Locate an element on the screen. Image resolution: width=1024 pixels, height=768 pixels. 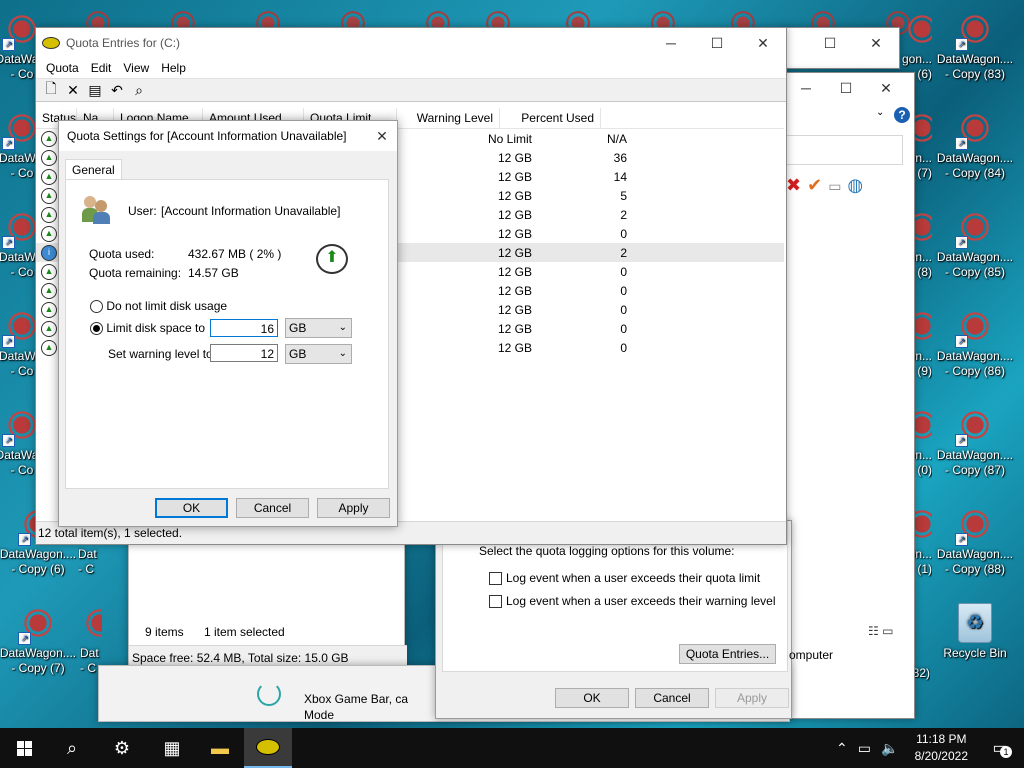
recycle-bin-icon: ♻ is located at coordinates (975, 623).